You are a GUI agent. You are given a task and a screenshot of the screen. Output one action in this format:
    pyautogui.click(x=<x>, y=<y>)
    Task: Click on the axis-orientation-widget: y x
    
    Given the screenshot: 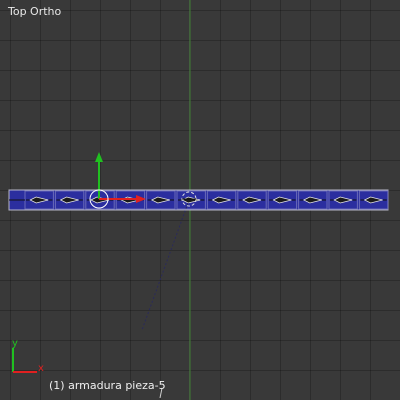 What is the action you would take?
    pyautogui.click(x=28, y=356)
    